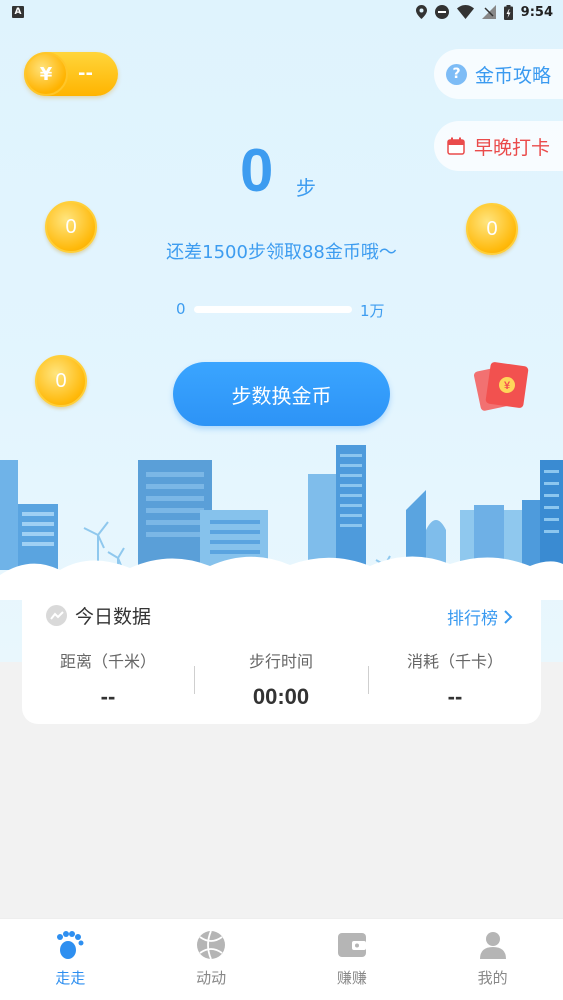 This screenshot has height=1000, width=563. What do you see at coordinates (454, 661) in the screenshot?
I see `stat-label: 消耗（千卡）` at bounding box center [454, 661].